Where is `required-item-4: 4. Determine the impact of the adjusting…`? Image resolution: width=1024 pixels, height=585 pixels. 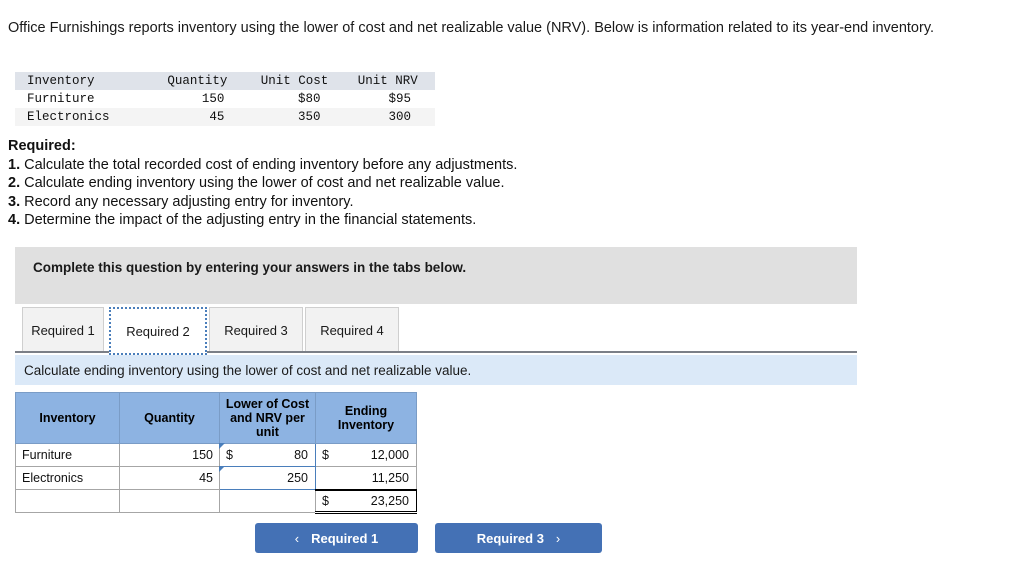
required-item-4: 4. Determine the impact of the adjusting… is located at coordinates (262, 220).